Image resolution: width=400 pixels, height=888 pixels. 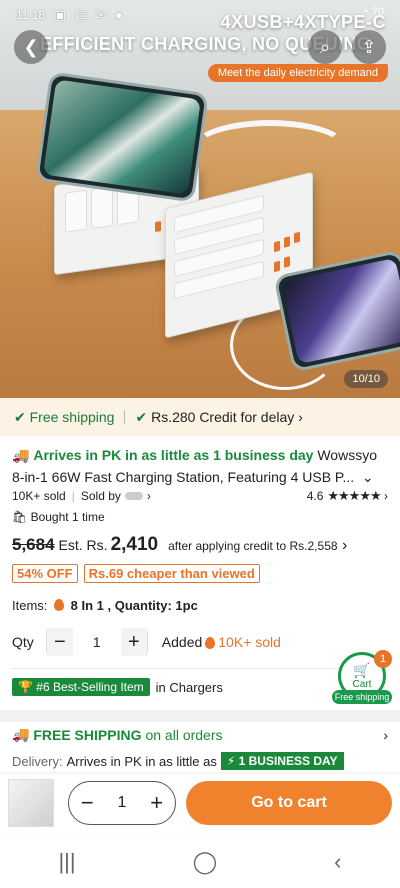 I want to click on est-label: Est. Rs., so click(x=83, y=545).